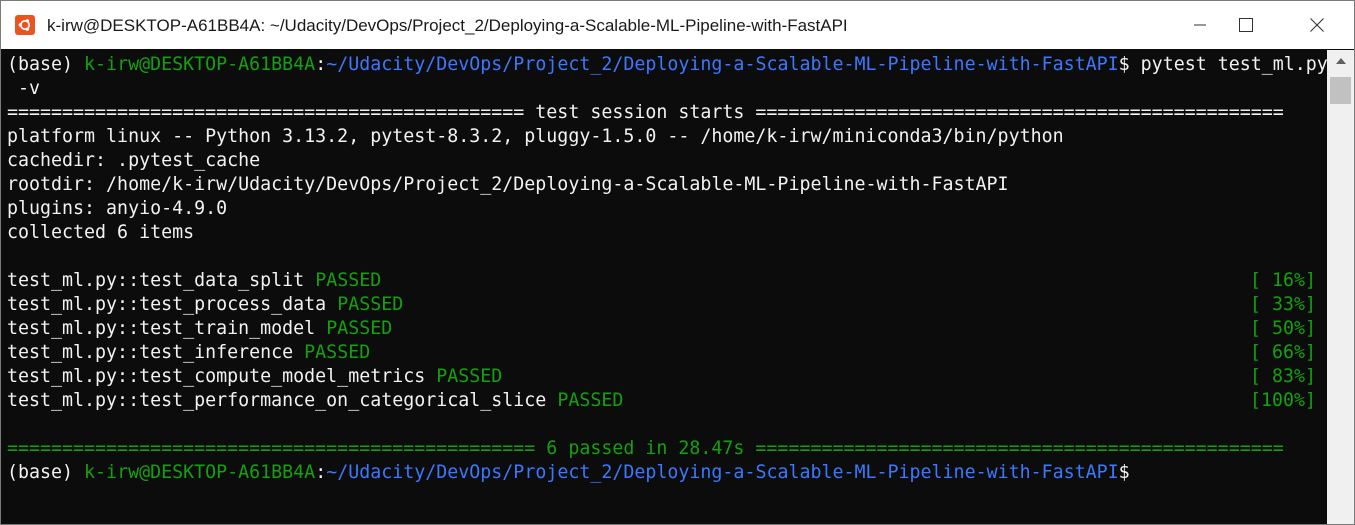  Describe the element at coordinates (161, 280) in the screenshot. I see `test-name: test_ml.py::test_data_split` at that location.